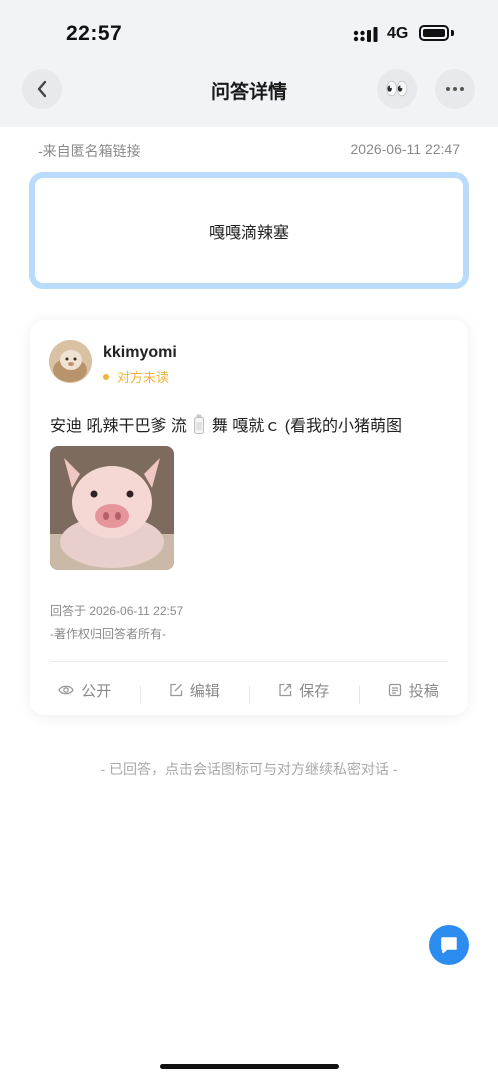 This screenshot has height=1080, width=498. I want to click on more-button, so click(455, 89).